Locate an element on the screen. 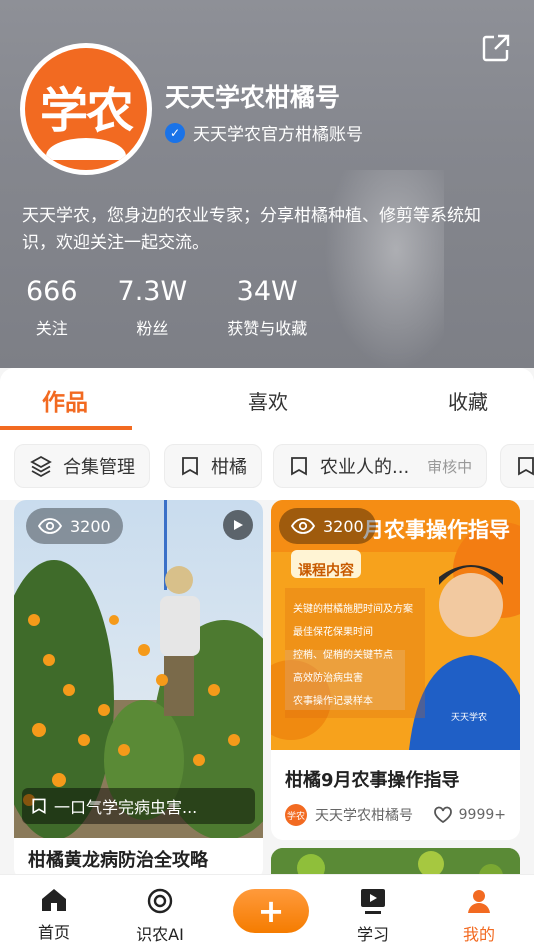 The height and width of the screenshot is (950, 534). chip-collection-manage: 合集管理 is located at coordinates (82, 466).